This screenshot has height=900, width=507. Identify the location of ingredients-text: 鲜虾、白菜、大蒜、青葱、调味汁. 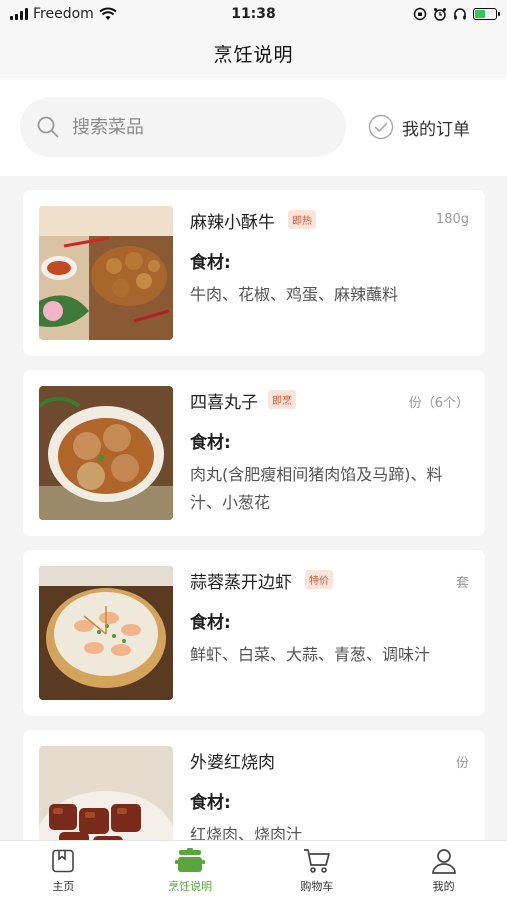
(310, 654).